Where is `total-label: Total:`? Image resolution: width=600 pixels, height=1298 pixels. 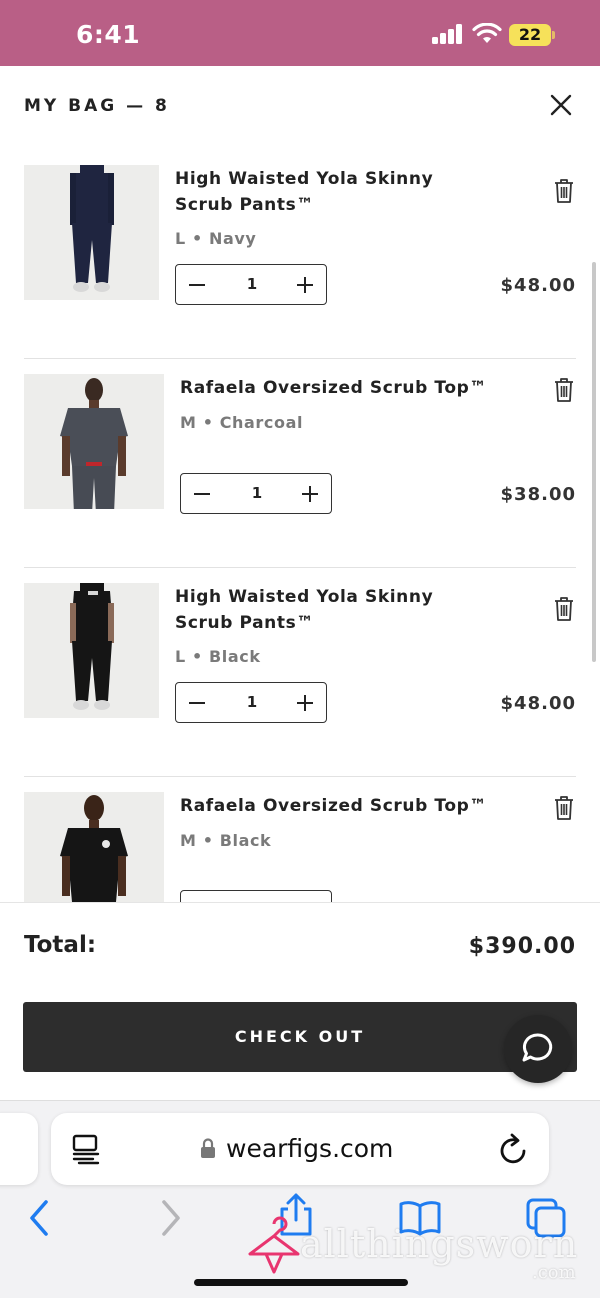
total-label: Total: is located at coordinates (60, 945).